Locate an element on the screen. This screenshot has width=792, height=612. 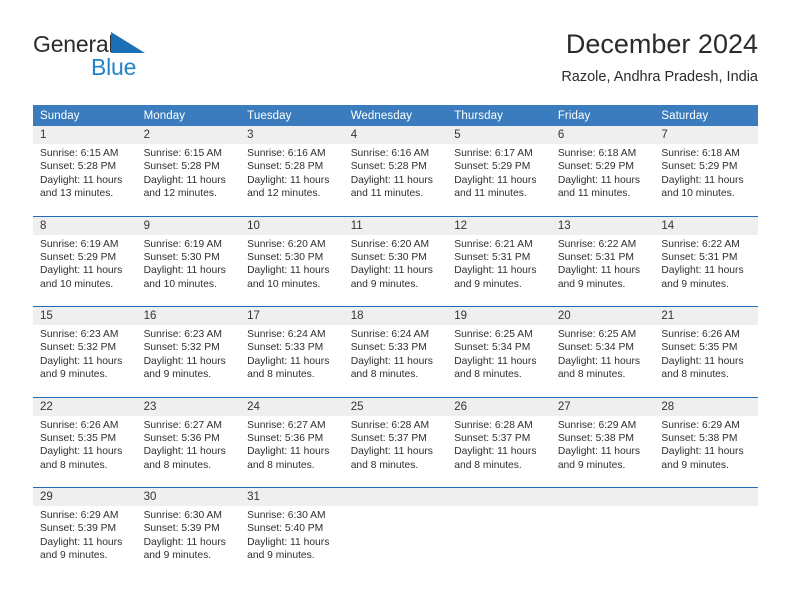
sunrise-text: Sunrise: 6:22 AM is located at coordinates (700, 244).